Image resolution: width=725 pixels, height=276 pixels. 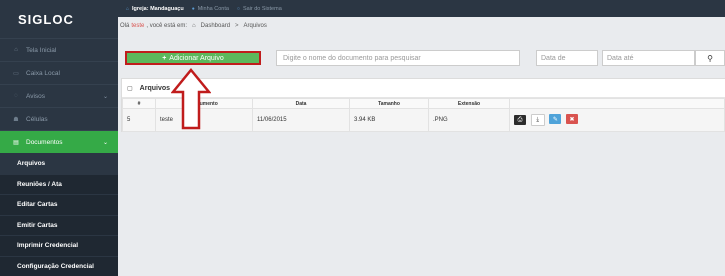 What do you see at coordinates (59, 204) in the screenshot?
I see `sidebar-subitem-editar-cartas: Editar Cartas` at bounding box center [59, 204].